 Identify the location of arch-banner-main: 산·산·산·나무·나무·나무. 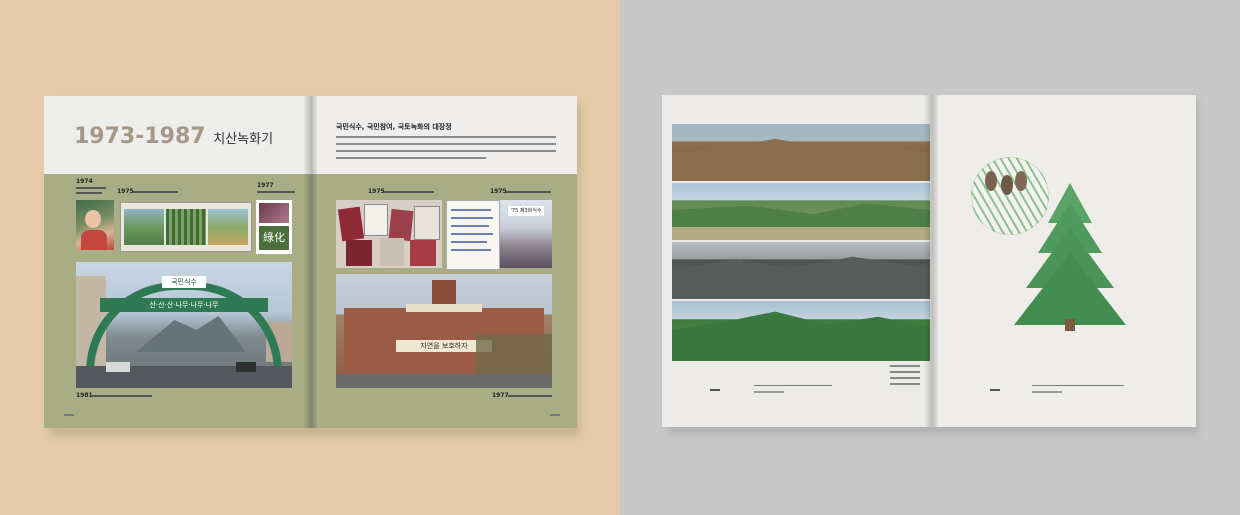
(184, 305).